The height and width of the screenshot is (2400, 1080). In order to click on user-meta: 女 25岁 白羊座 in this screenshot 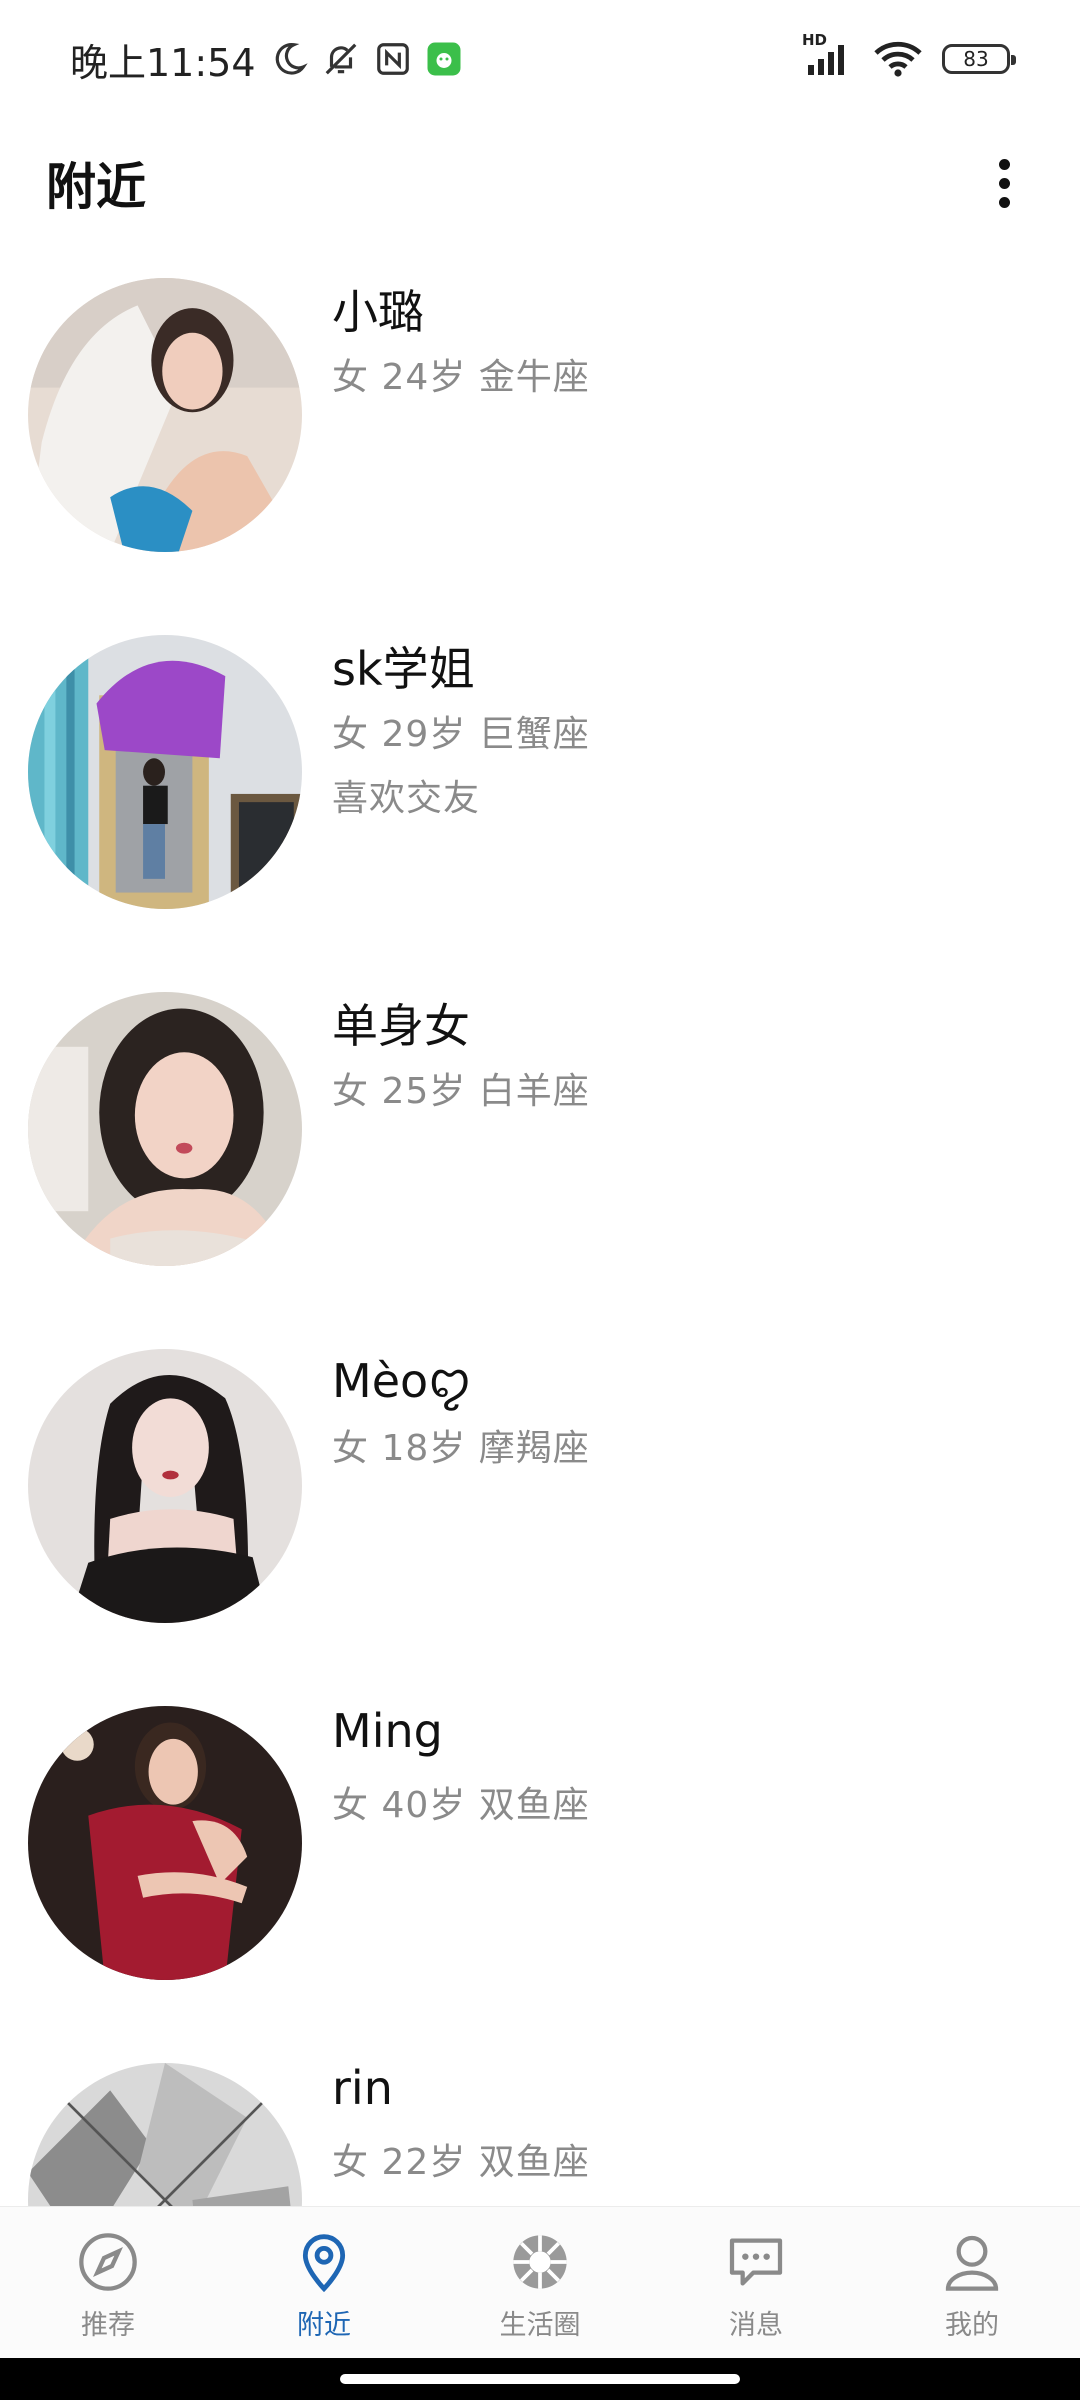, I will do `click(461, 1091)`.